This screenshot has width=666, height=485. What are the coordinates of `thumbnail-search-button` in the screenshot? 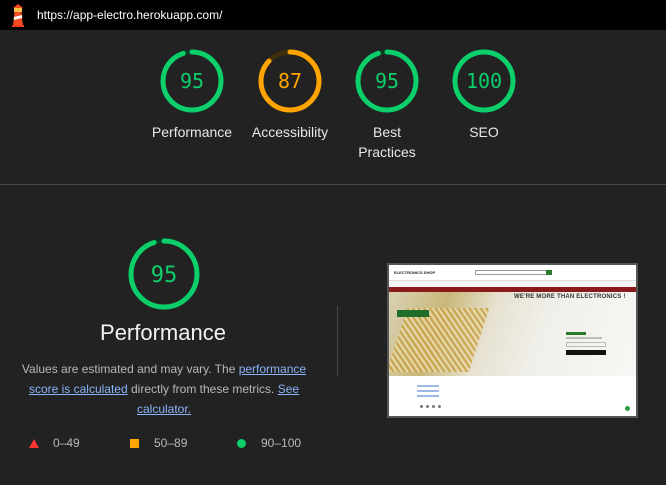 It's located at (549, 272).